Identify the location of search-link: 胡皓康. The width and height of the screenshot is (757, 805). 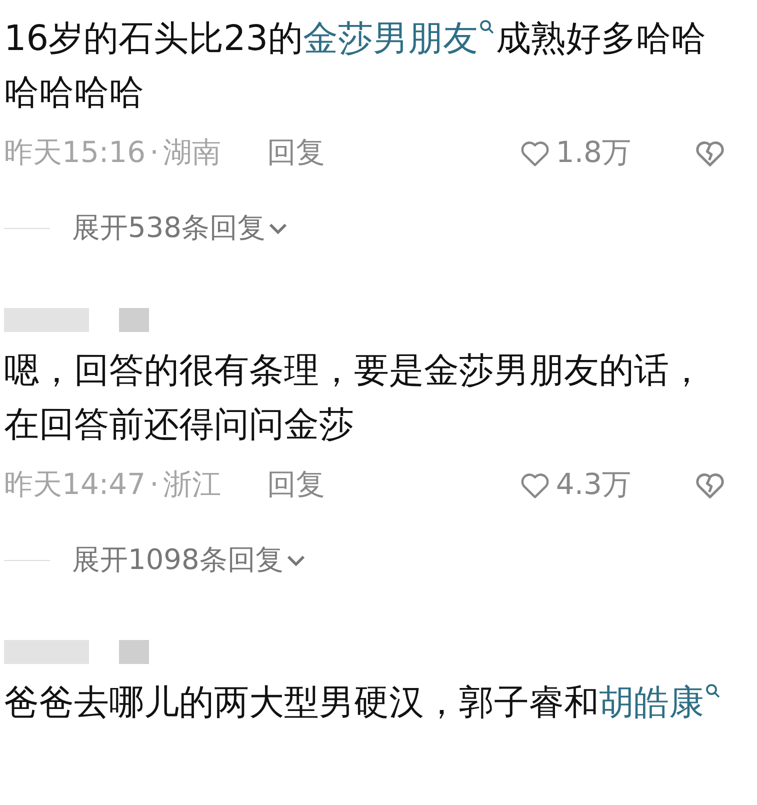
(660, 703).